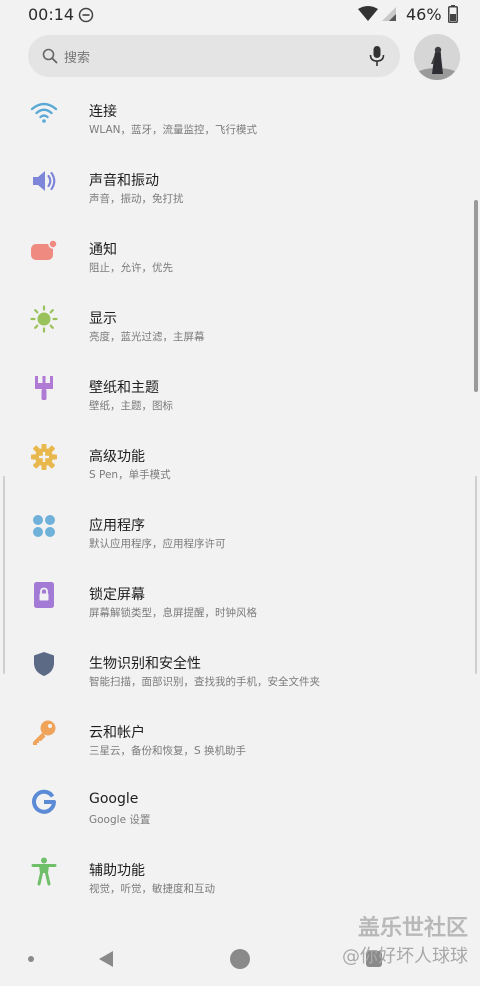  What do you see at coordinates (114, 799) in the screenshot?
I see `item-title: Google` at bounding box center [114, 799].